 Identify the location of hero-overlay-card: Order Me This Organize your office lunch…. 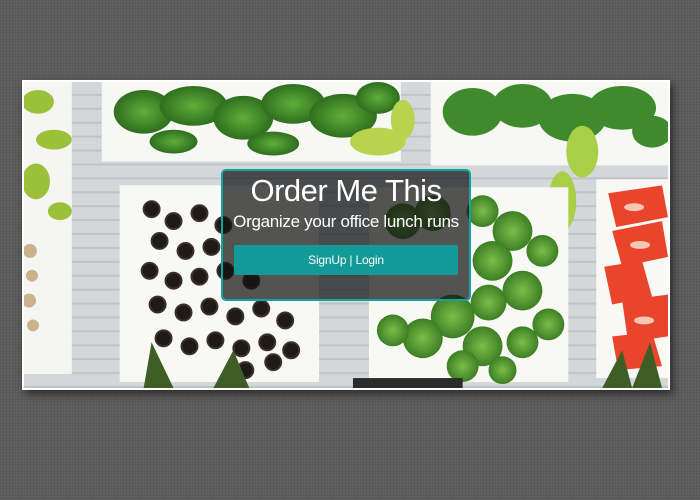
(346, 235).